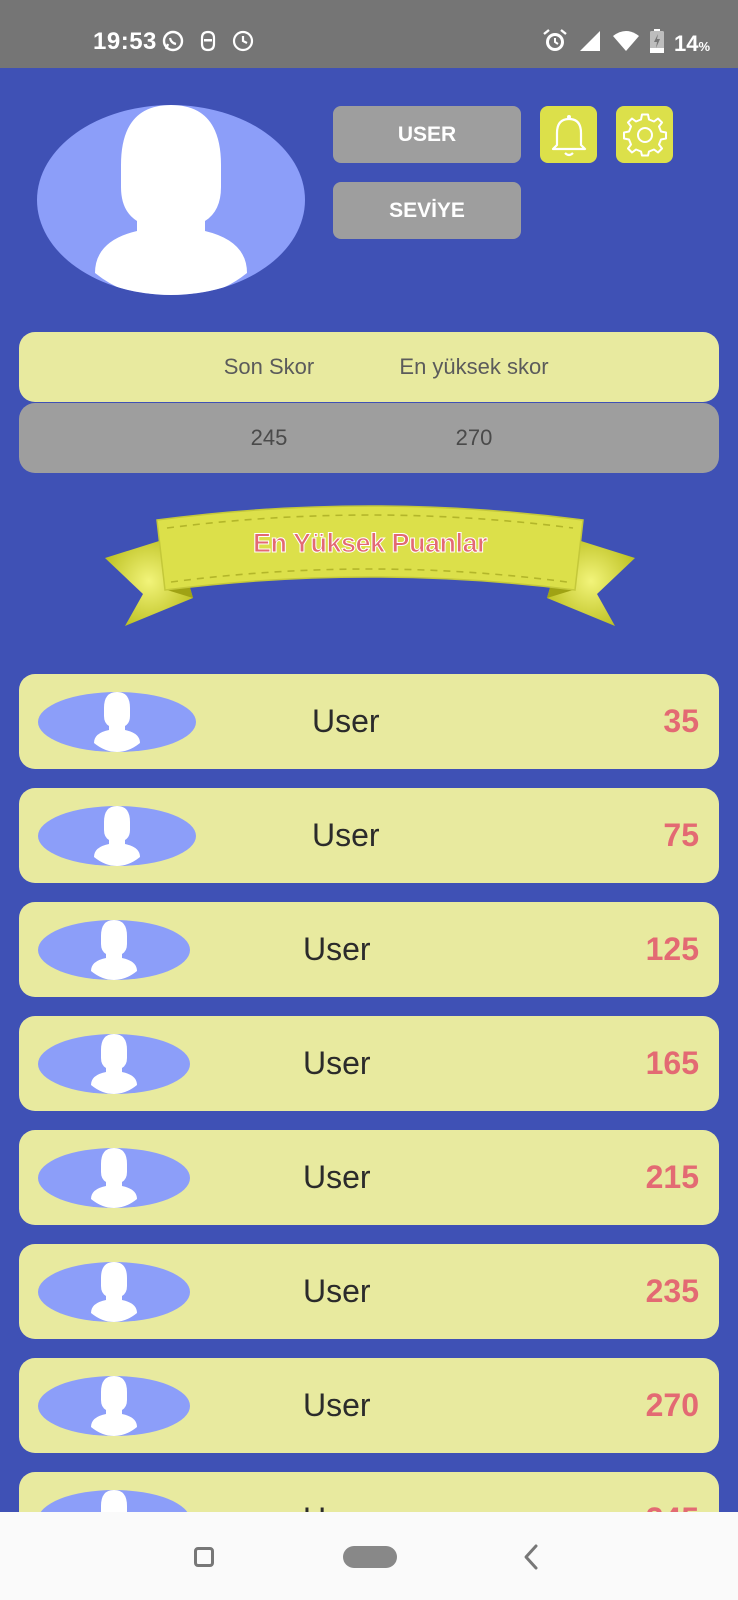 Image resolution: width=738 pixels, height=1600 pixels. I want to click on ribbon-icon, so click(370, 565).